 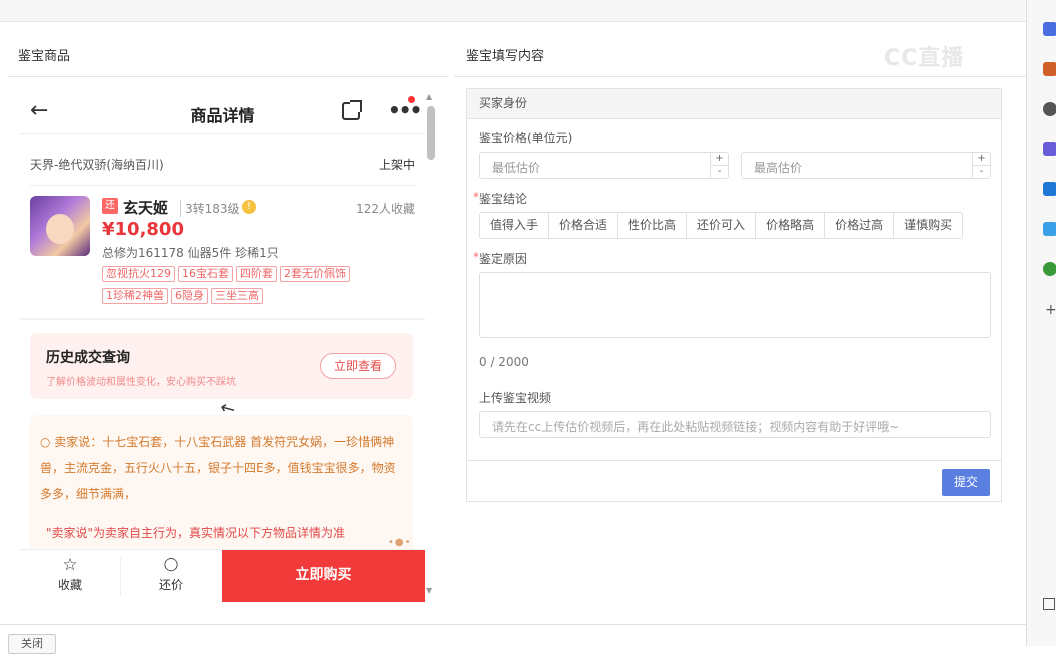 What do you see at coordinates (222, 115) in the screenshot?
I see `page-title: 商品详情` at bounding box center [222, 115].